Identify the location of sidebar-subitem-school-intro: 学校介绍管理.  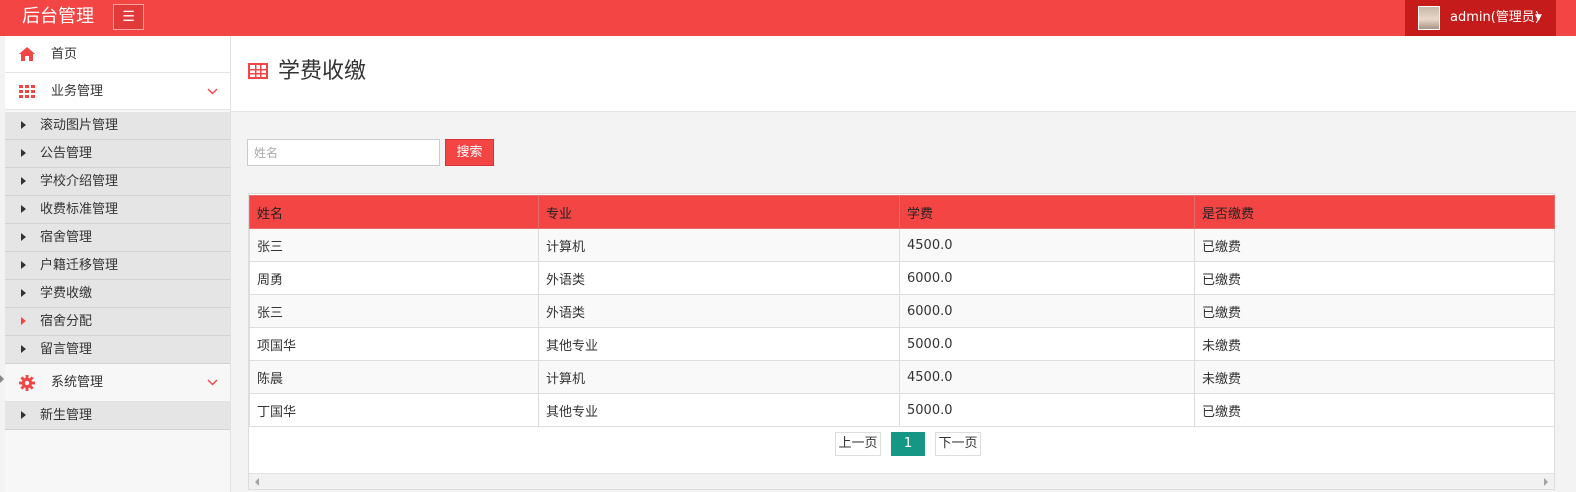
(117, 182).